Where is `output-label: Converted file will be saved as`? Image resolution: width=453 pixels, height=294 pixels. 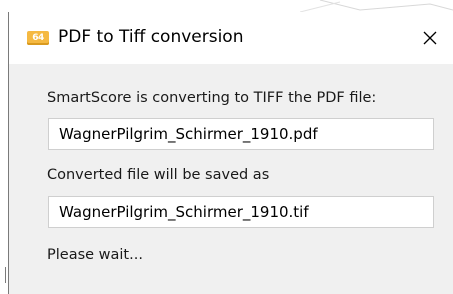 output-label: Converted file will be saved as is located at coordinates (158, 175).